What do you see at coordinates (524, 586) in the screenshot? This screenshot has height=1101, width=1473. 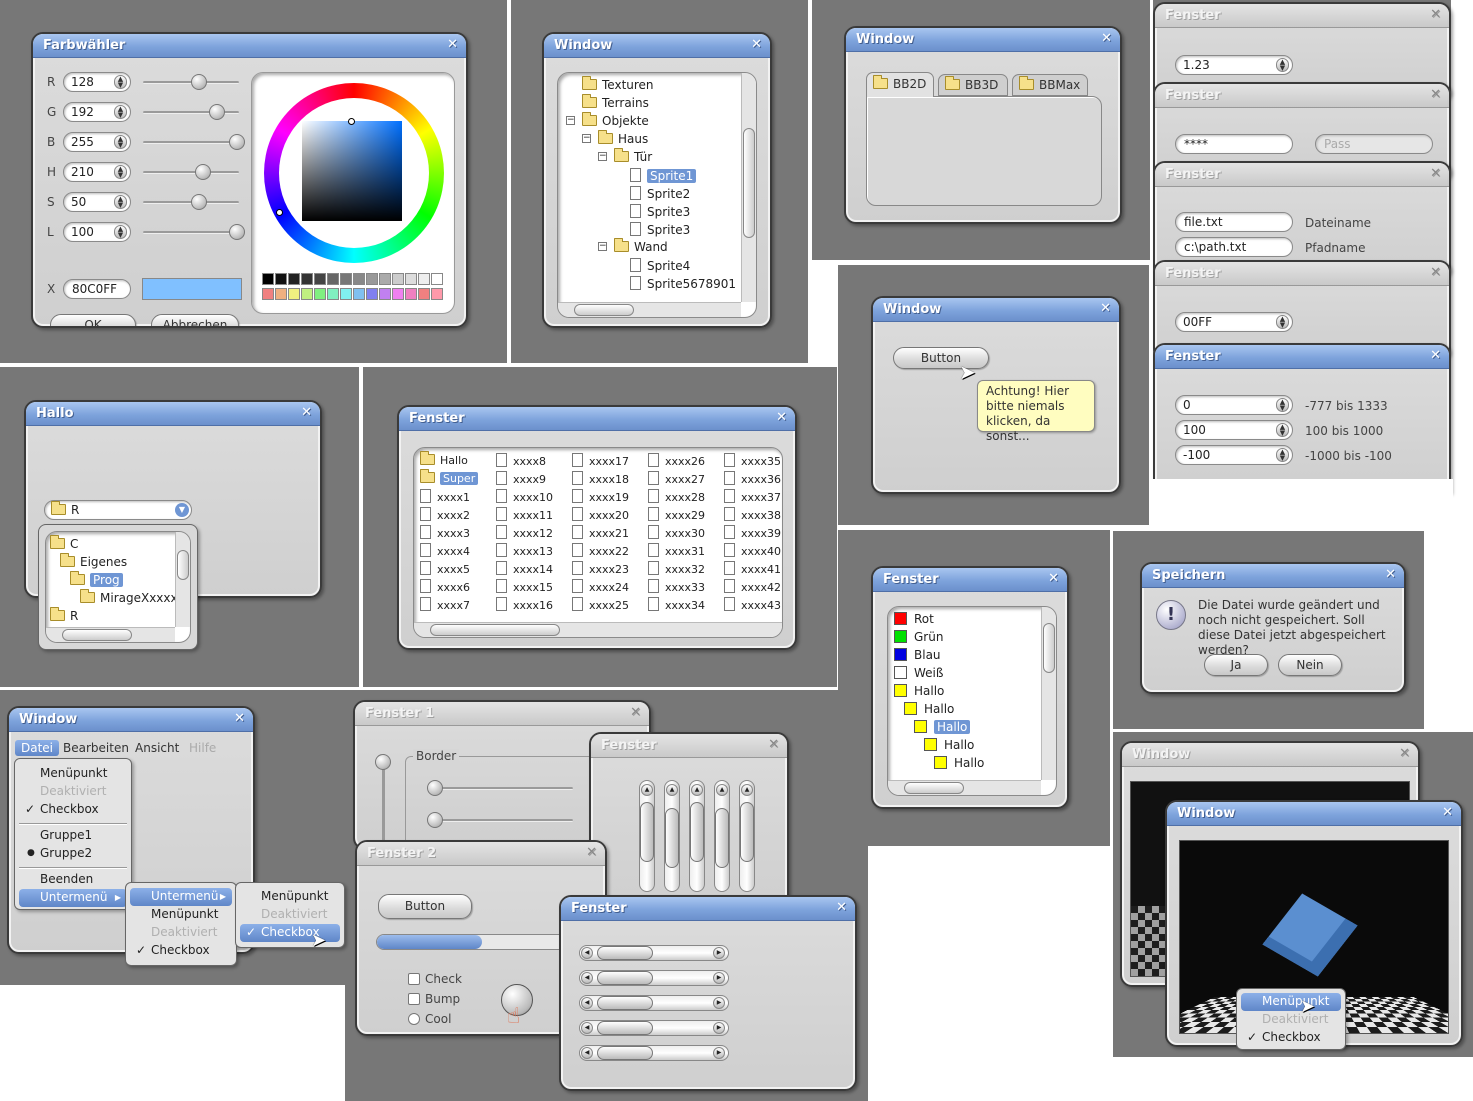 I see `file-item: xxxx15` at bounding box center [524, 586].